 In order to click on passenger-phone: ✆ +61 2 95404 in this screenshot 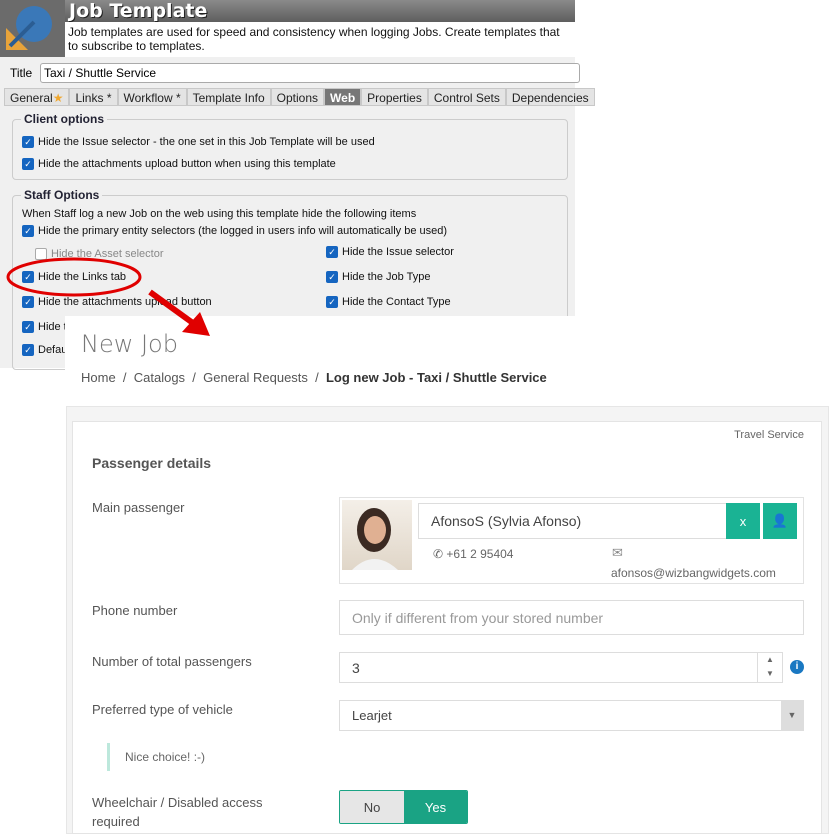, I will do `click(473, 554)`.